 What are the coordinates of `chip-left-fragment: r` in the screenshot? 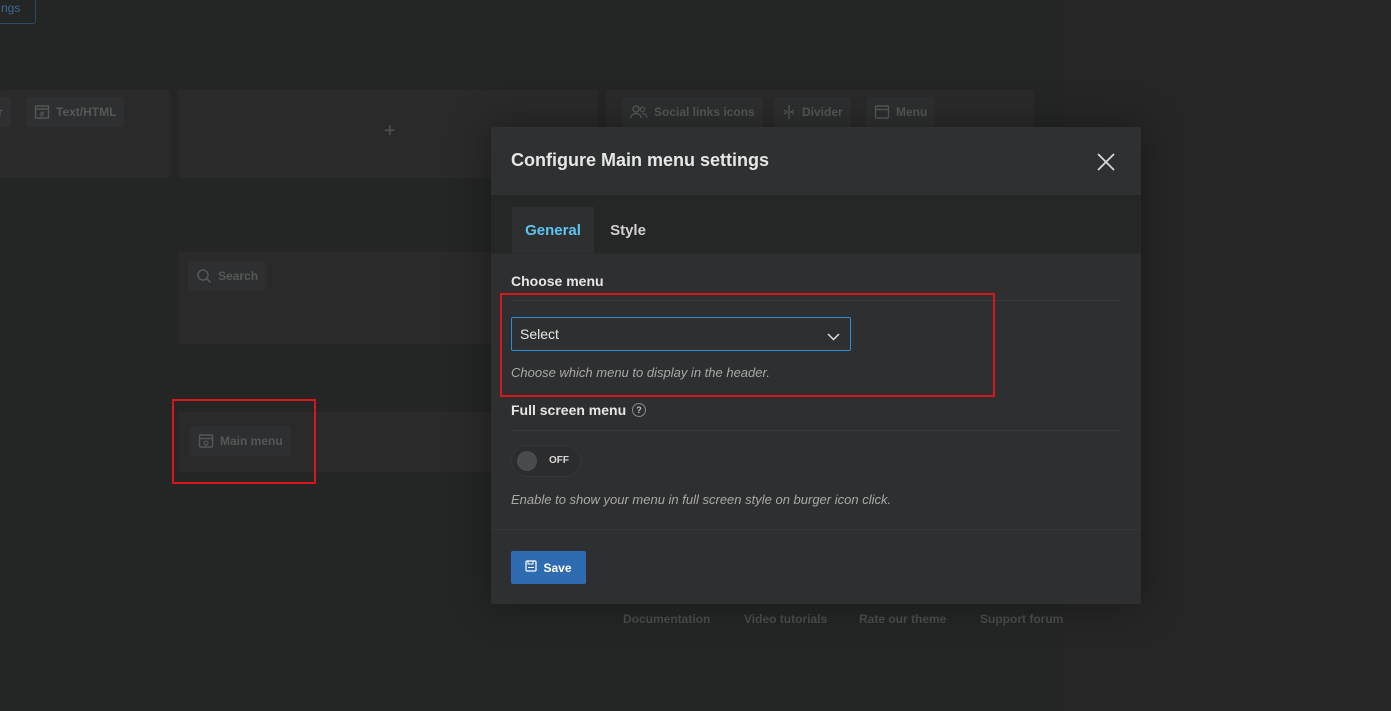 It's located at (5, 112).